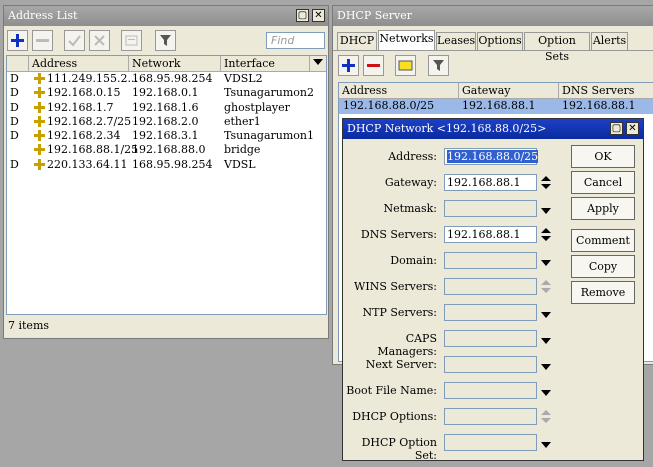 The image size is (653, 467). I want to click on flag-column-header, so click(18, 63).